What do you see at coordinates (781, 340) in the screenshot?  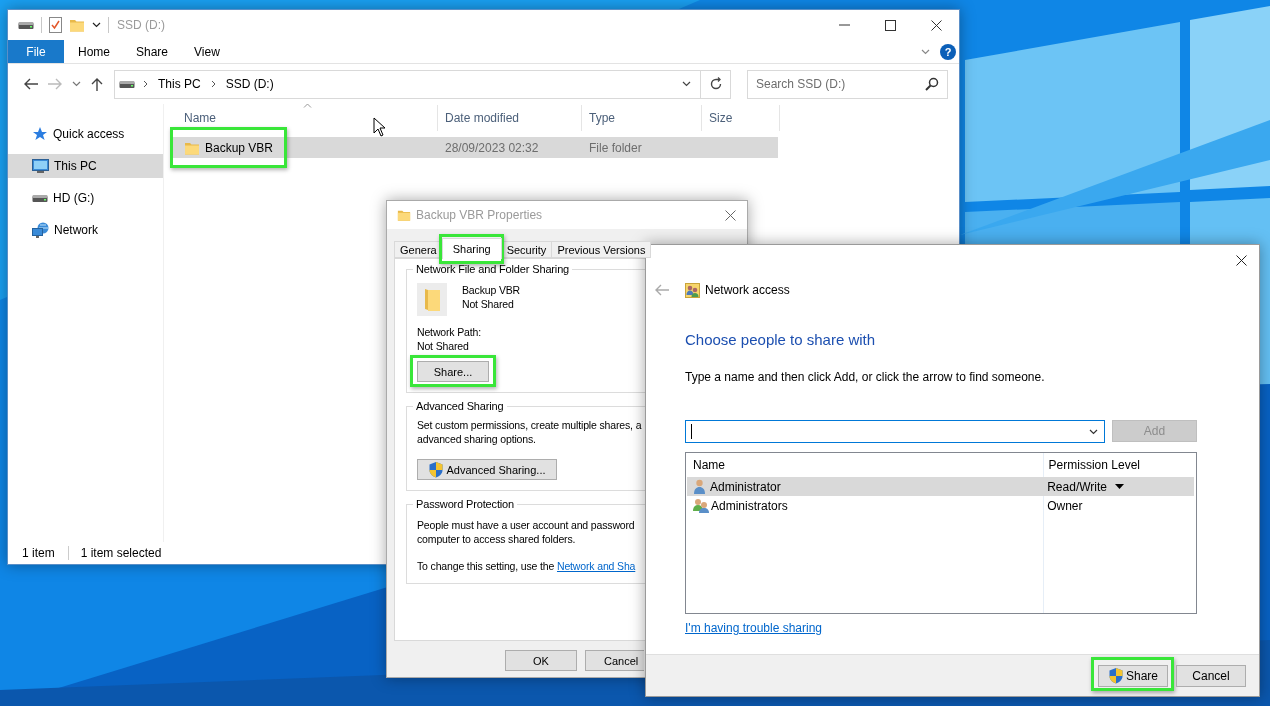 I see `page-heading: Choose people to share with` at bounding box center [781, 340].